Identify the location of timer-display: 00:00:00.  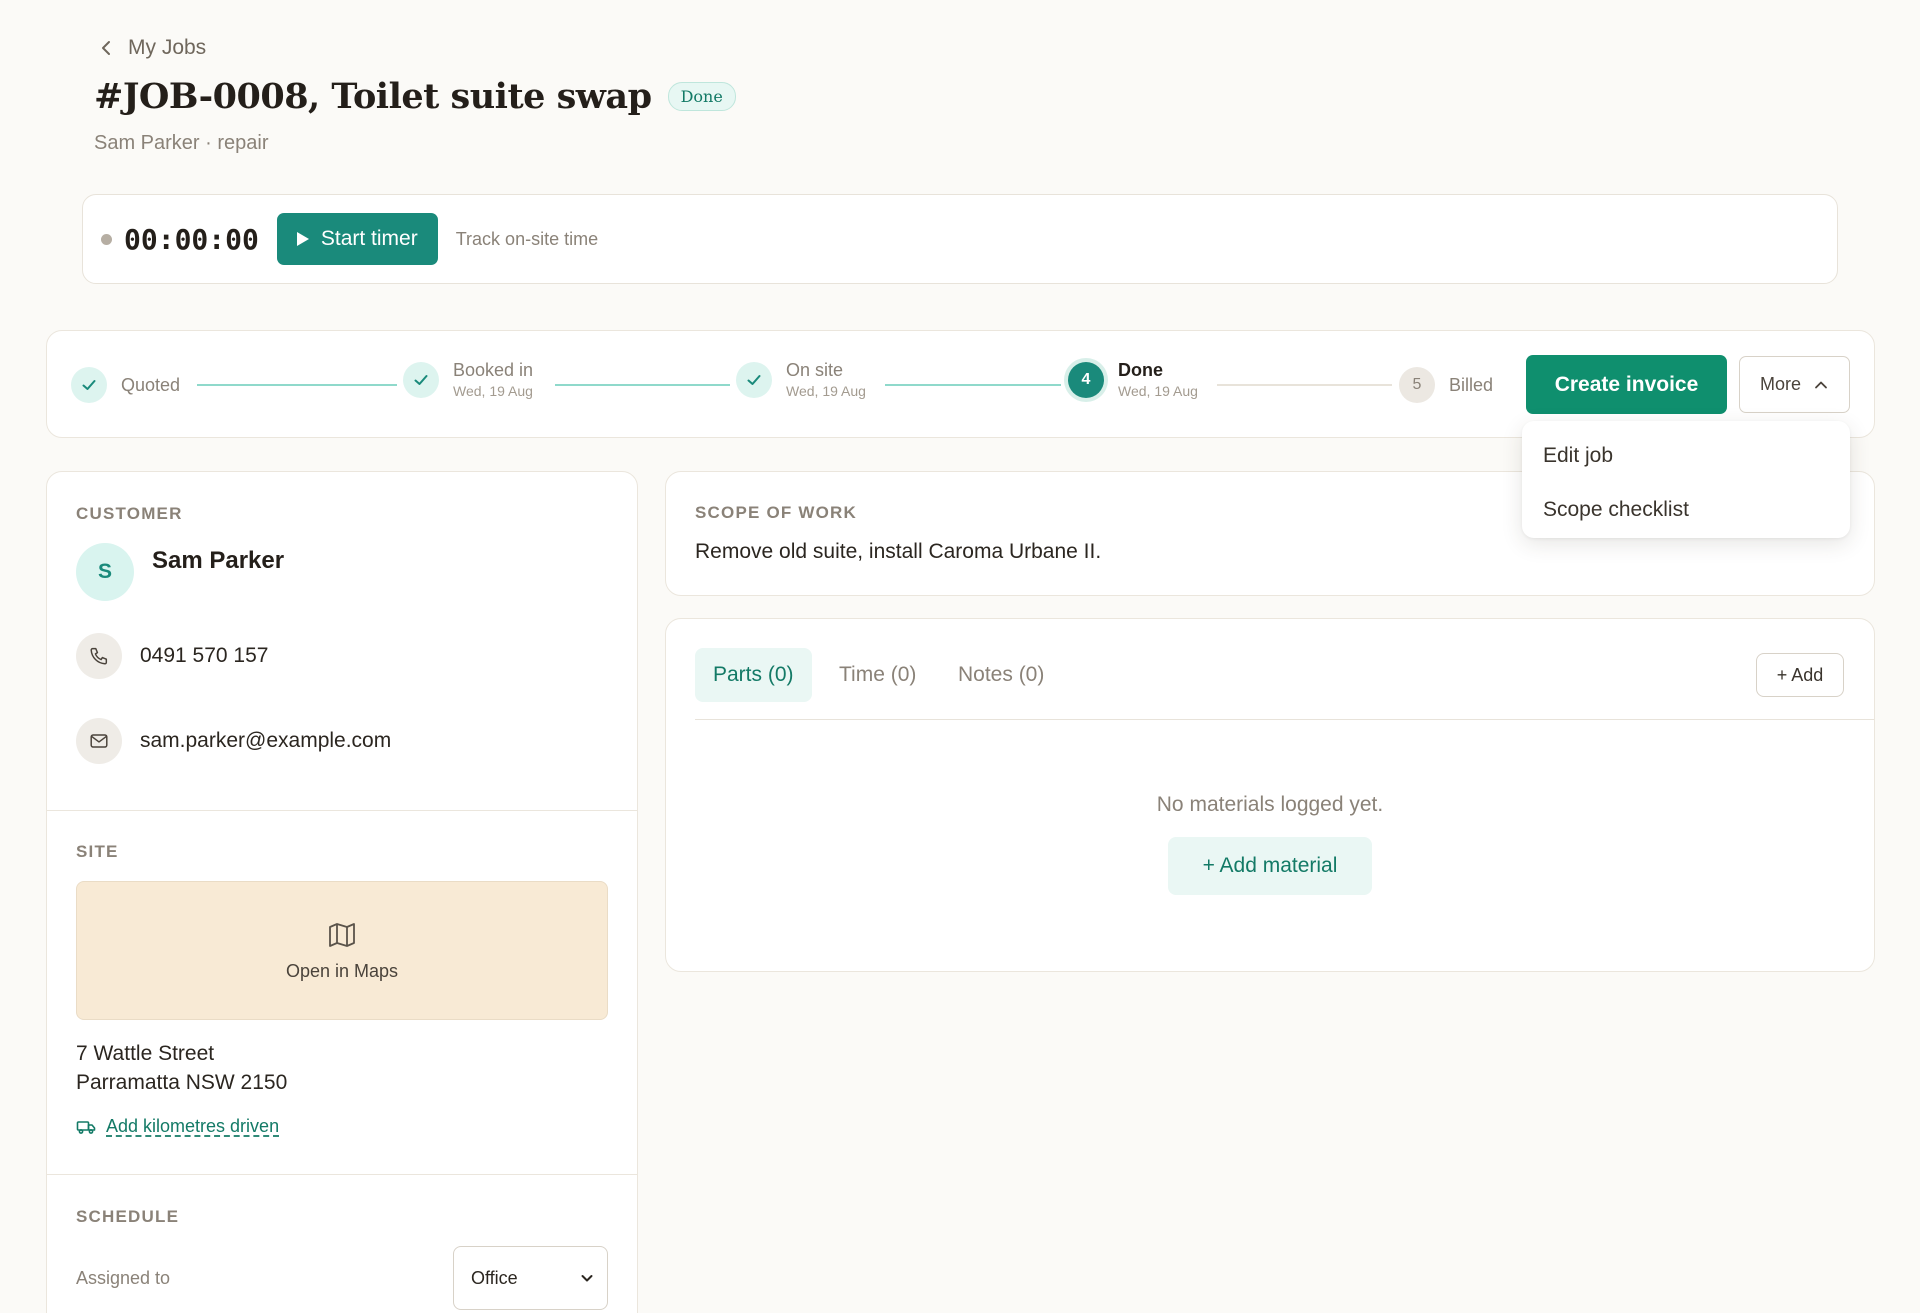
(191, 239).